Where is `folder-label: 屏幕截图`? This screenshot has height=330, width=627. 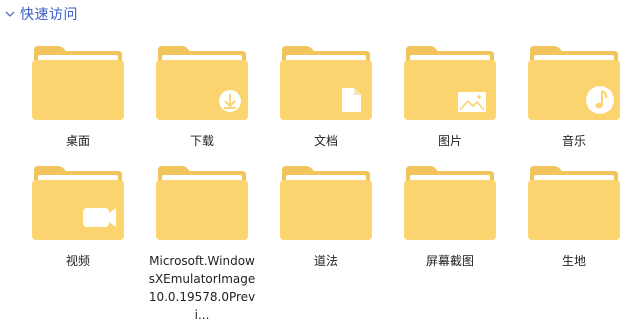
folder-label: 屏幕截图 is located at coordinates (449, 261).